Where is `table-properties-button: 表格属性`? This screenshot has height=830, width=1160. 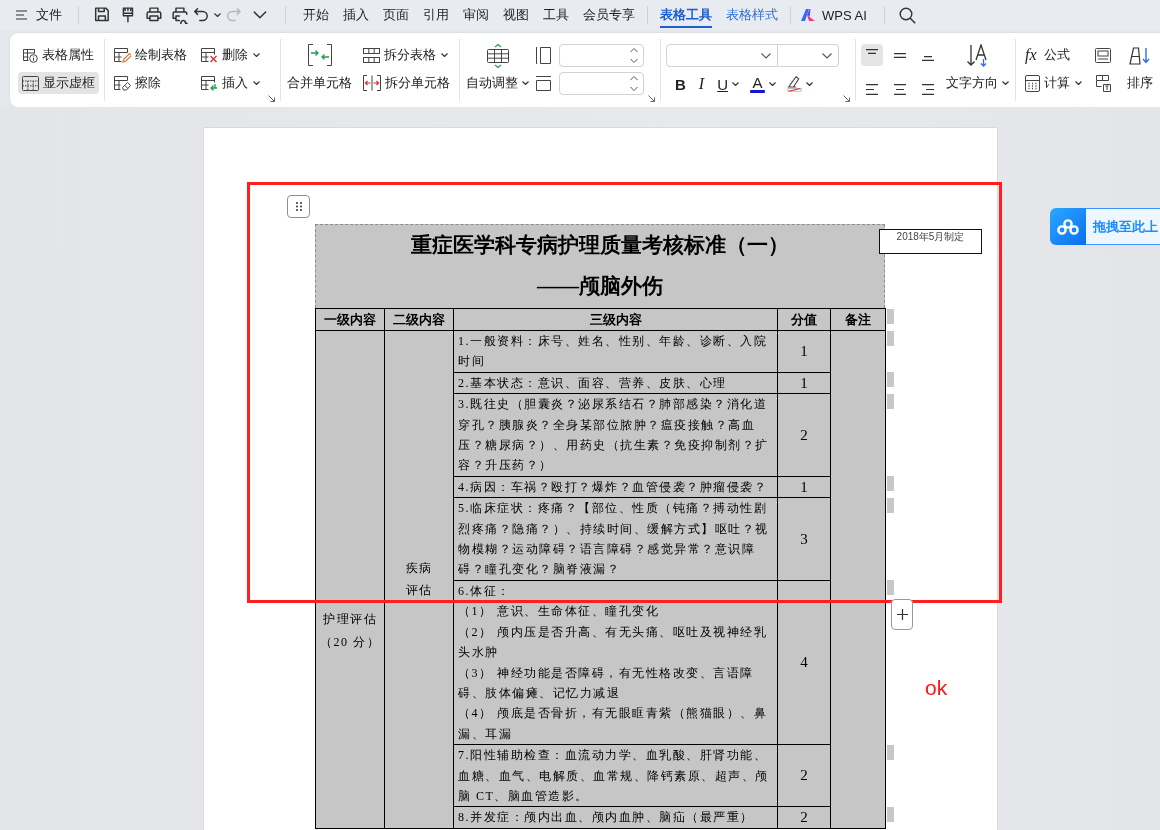 table-properties-button: 表格属性 is located at coordinates (58, 55).